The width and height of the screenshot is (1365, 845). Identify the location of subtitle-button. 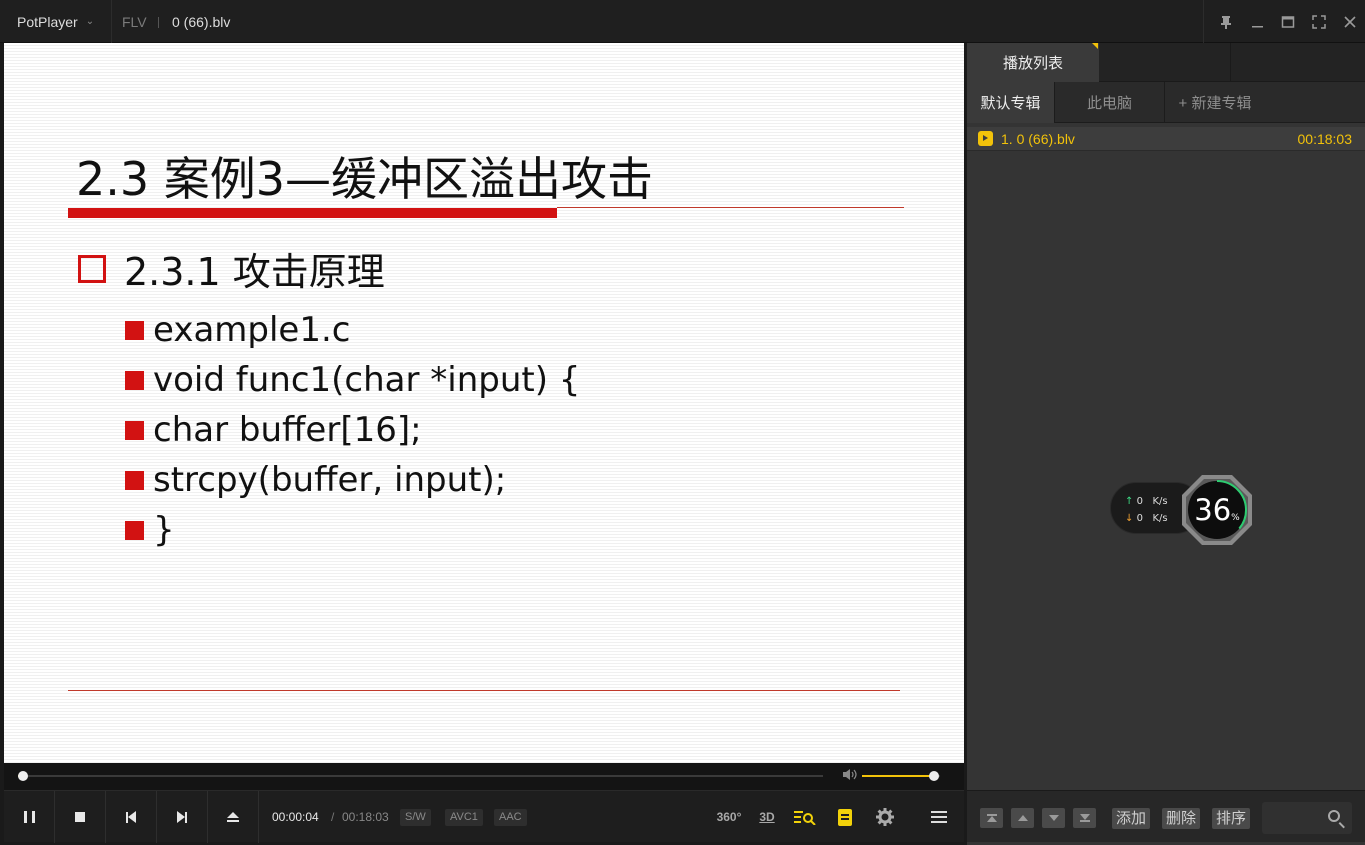
(845, 817).